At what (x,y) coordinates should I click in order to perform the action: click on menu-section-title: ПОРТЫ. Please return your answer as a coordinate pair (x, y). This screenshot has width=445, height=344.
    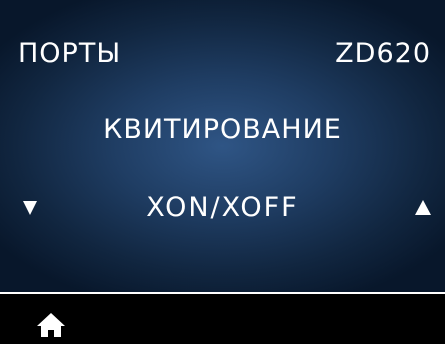
    Looking at the image, I should click on (70, 53).